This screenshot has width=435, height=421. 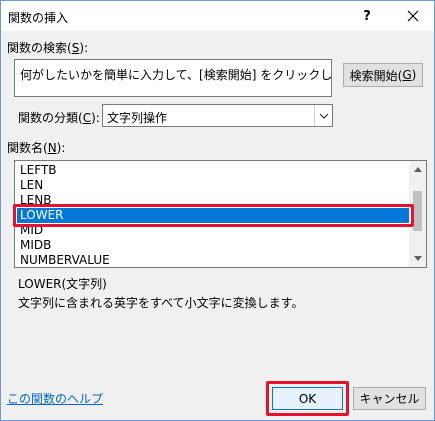 I want to click on close-icon, so click(x=413, y=16).